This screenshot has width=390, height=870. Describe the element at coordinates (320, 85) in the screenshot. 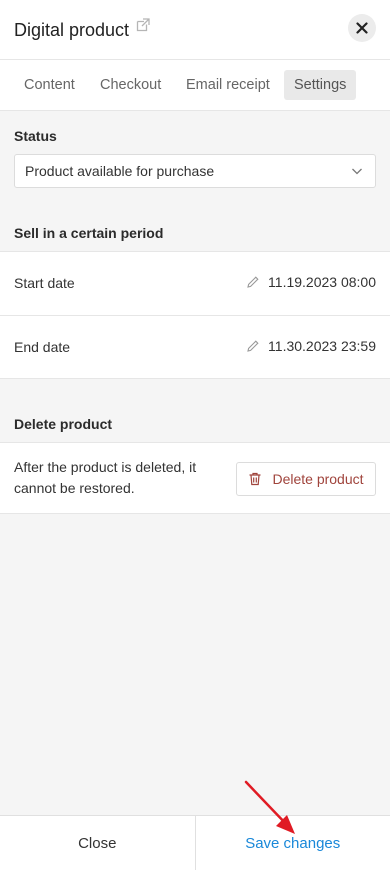

I see `tab-settings: Settings` at that location.